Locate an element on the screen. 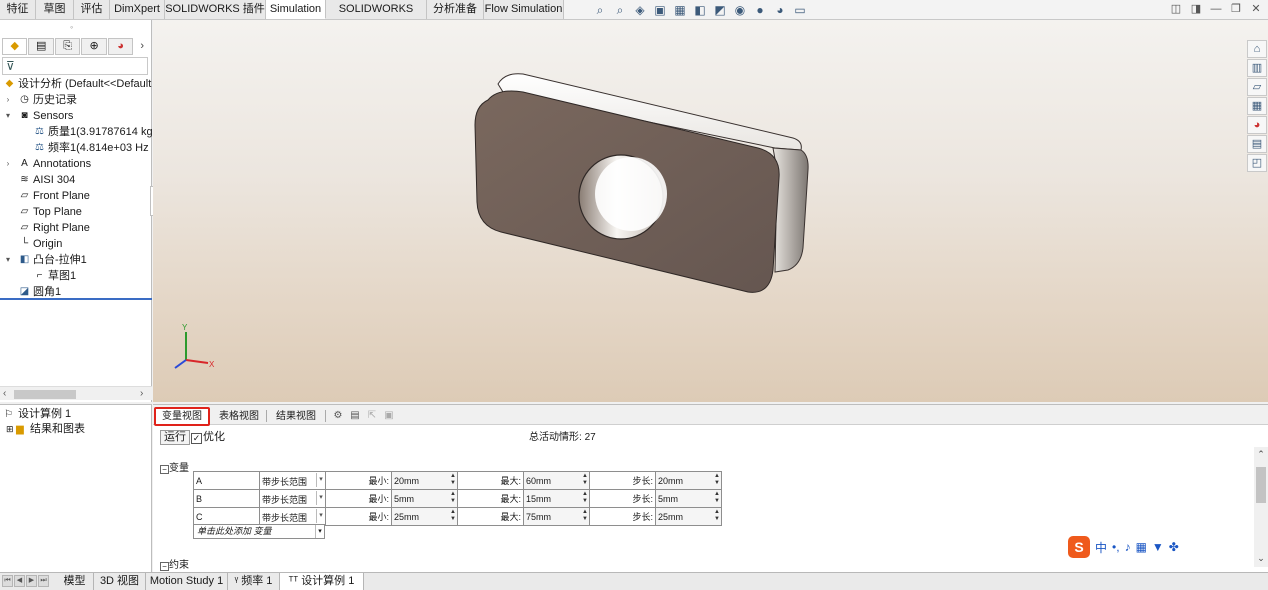  variables-section-header: − 变量 is located at coordinates (174, 466).